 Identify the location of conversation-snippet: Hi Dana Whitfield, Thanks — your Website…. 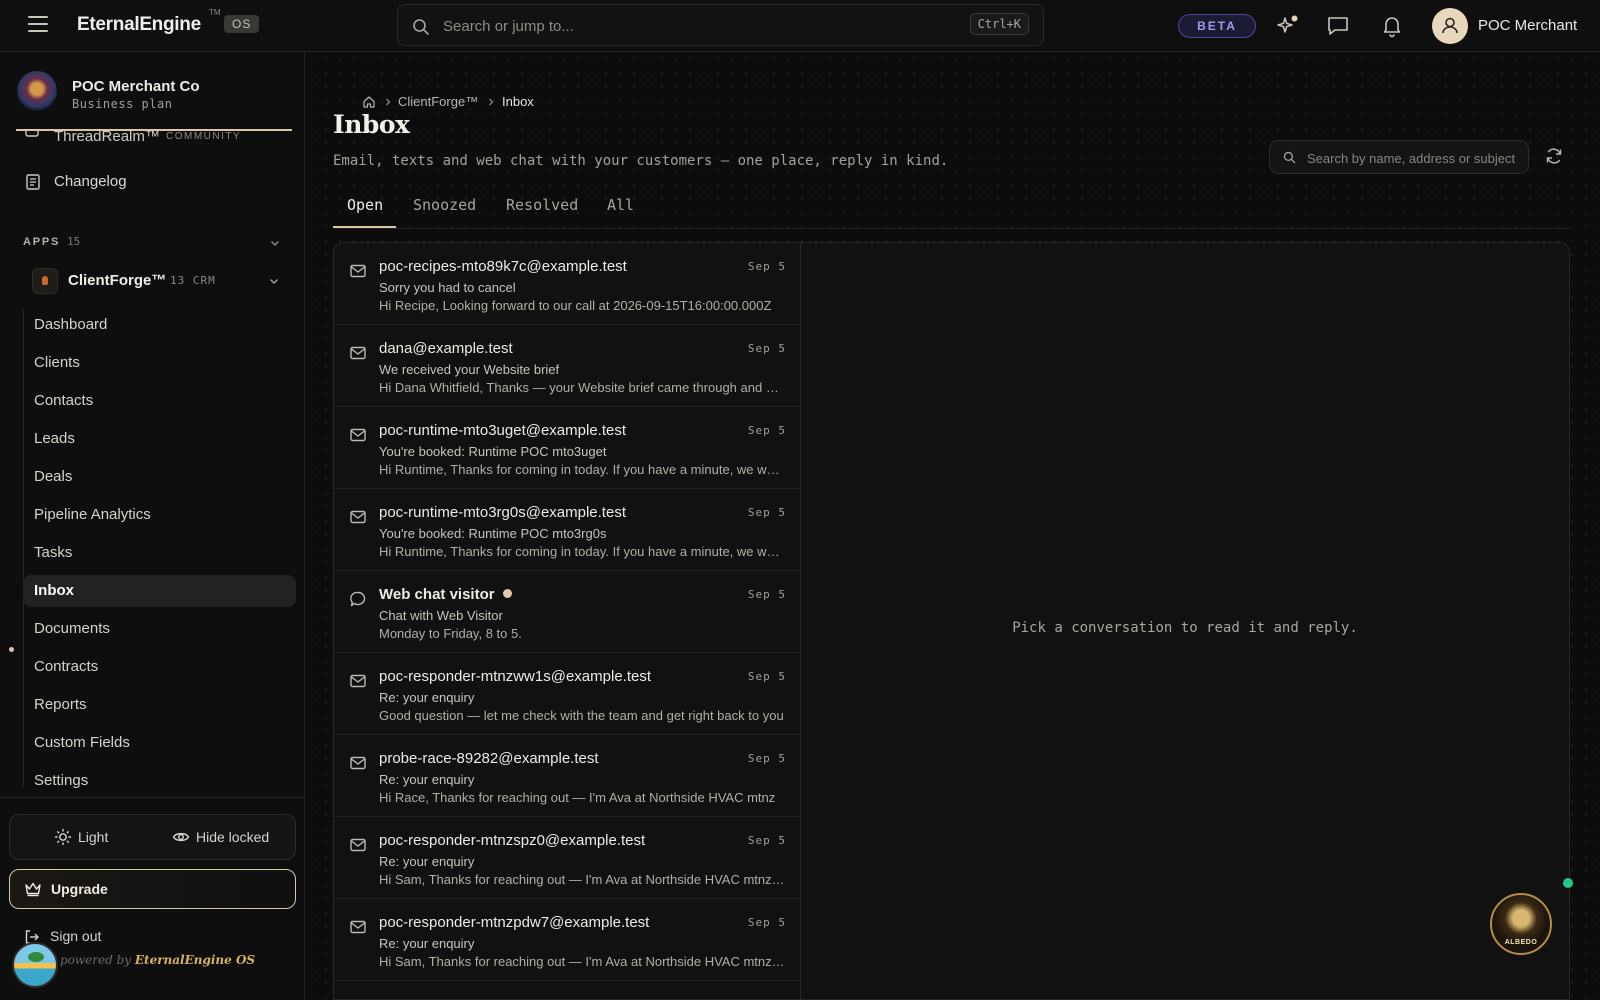
(582, 387).